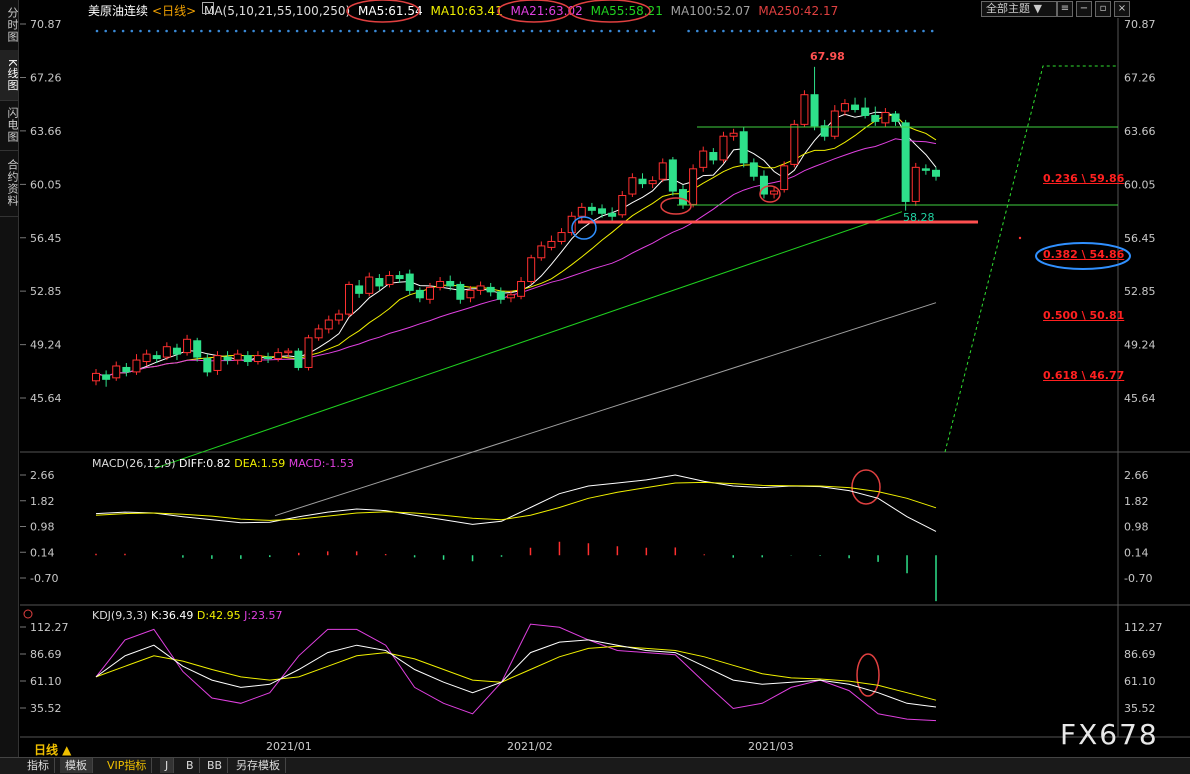 The image size is (1190, 774). Describe the element at coordinates (1084, 178) in the screenshot. I see `fib-0236-label: 0.236 \ 59.86` at that location.